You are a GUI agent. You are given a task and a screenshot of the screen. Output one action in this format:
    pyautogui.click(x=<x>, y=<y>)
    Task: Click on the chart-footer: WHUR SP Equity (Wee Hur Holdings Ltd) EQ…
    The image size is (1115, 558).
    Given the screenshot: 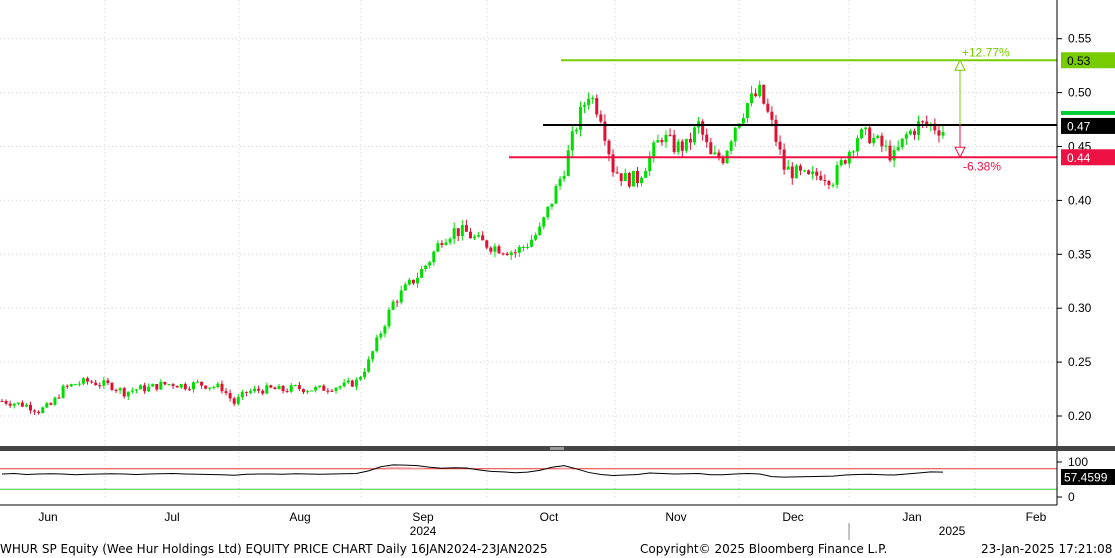 What is the action you would take?
    pyautogui.click(x=557, y=549)
    